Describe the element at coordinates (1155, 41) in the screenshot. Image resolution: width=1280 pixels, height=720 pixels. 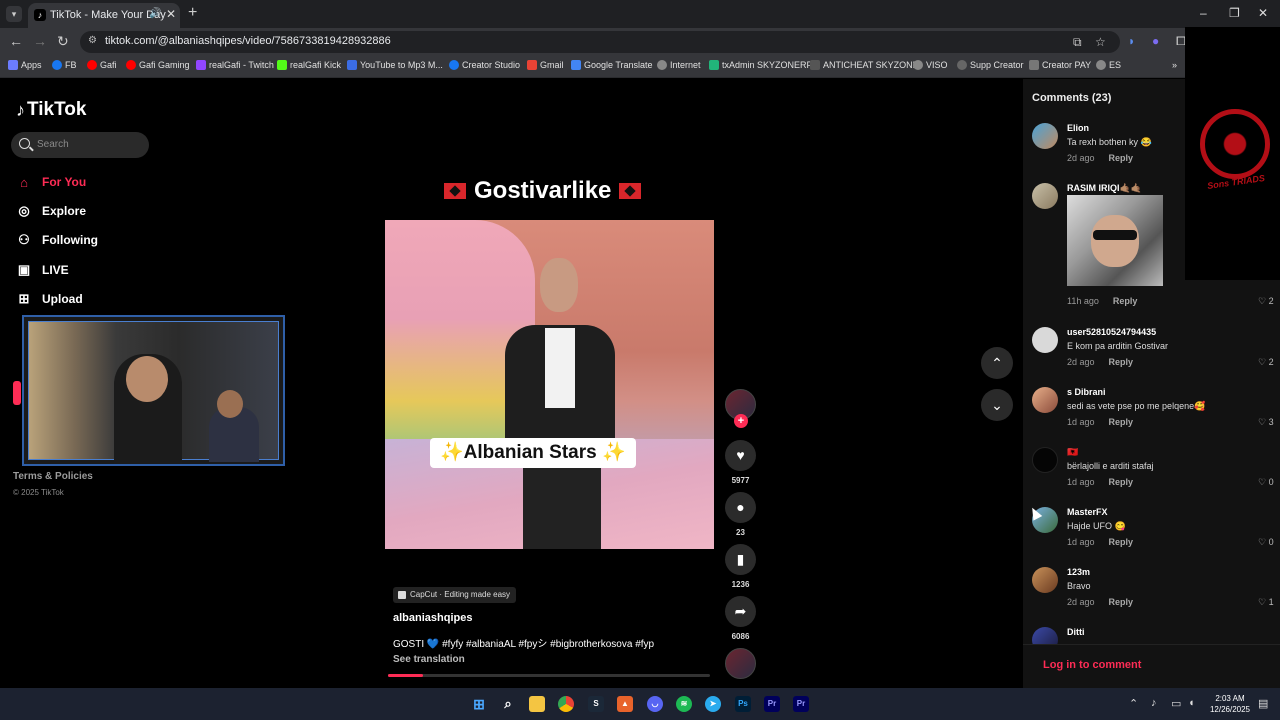
I see `profile-icon: ●` at that location.